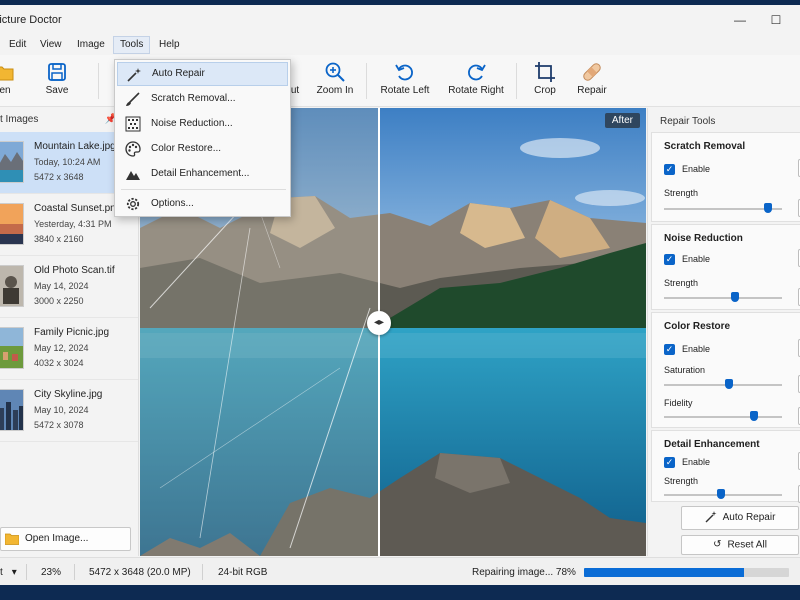 The image size is (800, 600). What do you see at coordinates (59, 363) in the screenshot?
I see `file-size: 4032 x 3024` at bounding box center [59, 363].